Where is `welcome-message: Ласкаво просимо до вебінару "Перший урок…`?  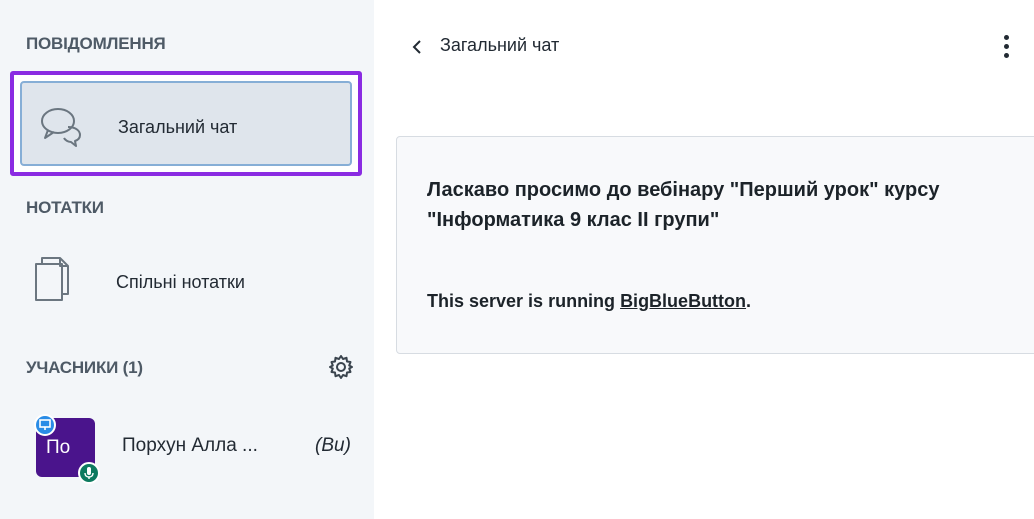 welcome-message: Ласкаво просимо до вебінару "Перший урок… is located at coordinates (683, 205).